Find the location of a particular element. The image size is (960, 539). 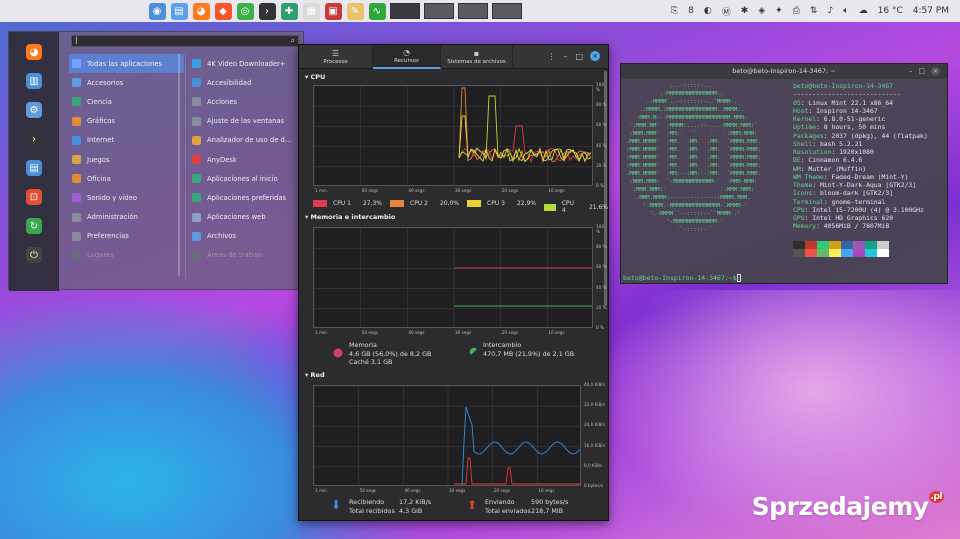

software-manager-fav-icon: ▥ is located at coordinates (34, 81).